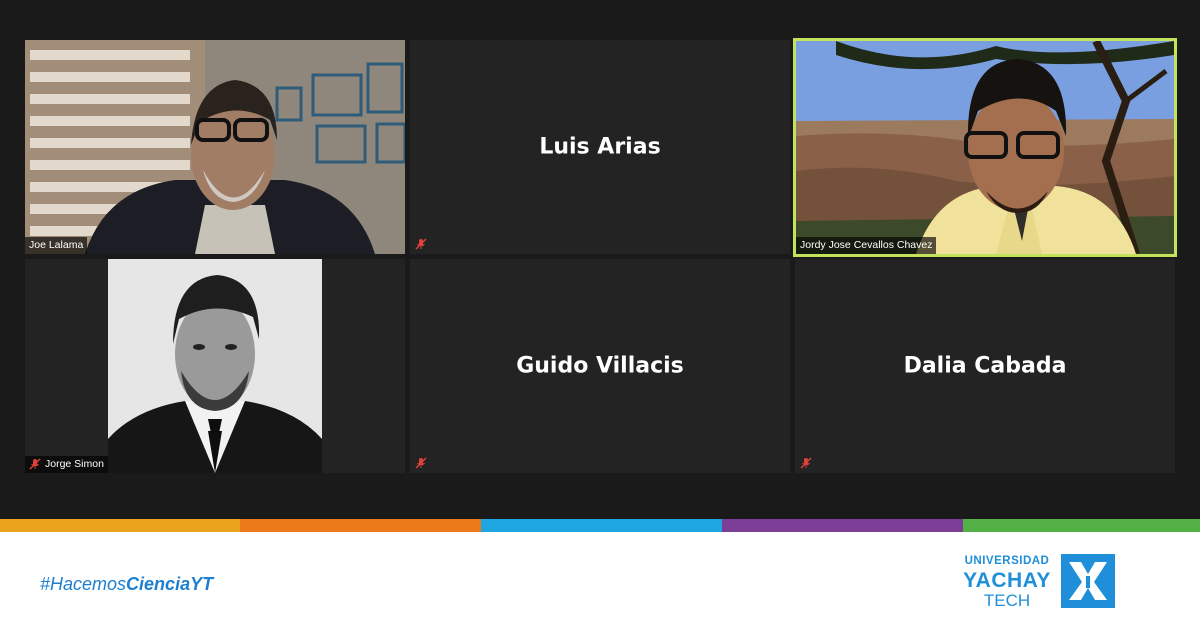 Image resolution: width=1200 pixels, height=638 pixels. I want to click on participant-tile-joe-lalama: Joe Lalama, so click(215, 147).